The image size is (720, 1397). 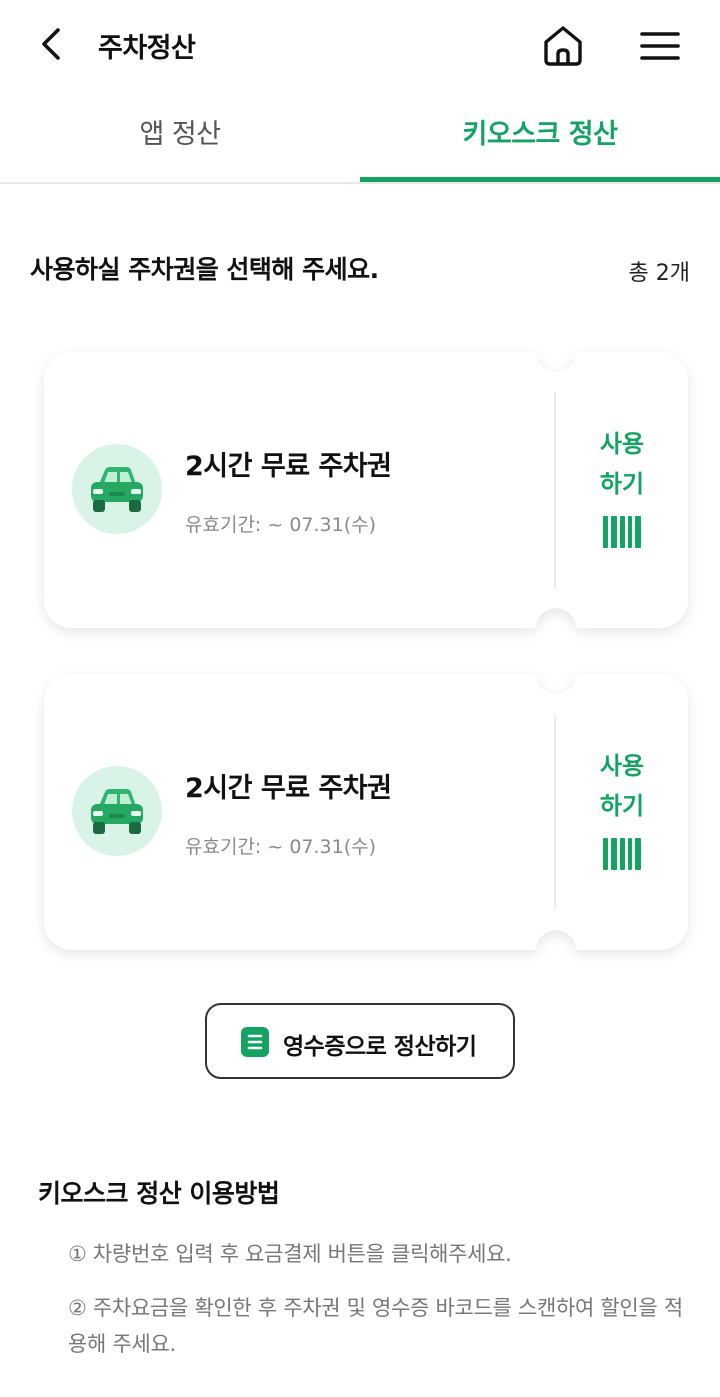 I want to click on coupon-count: 총 2개, so click(x=659, y=273).